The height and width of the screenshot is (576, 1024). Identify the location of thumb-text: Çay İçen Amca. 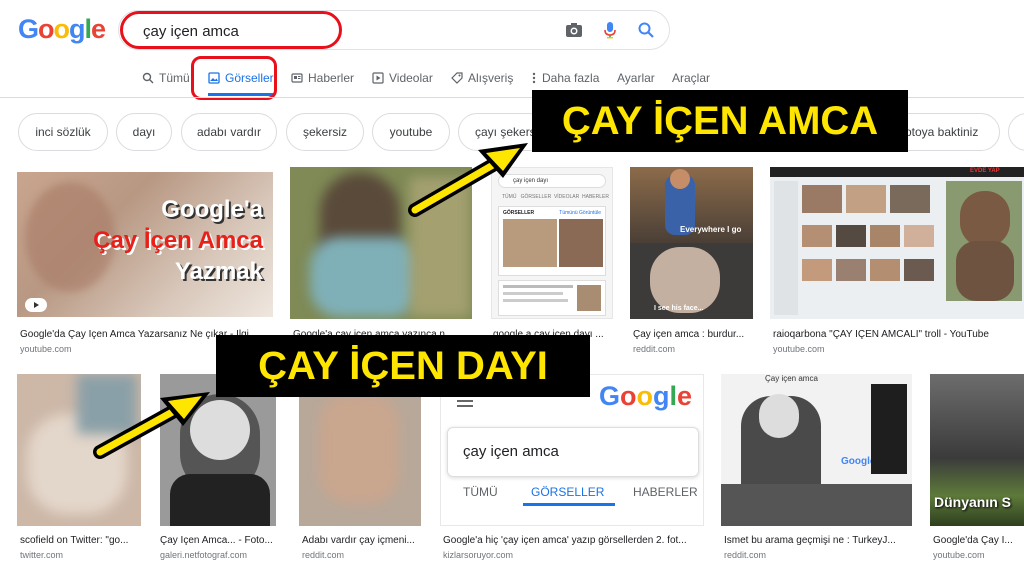
(178, 240).